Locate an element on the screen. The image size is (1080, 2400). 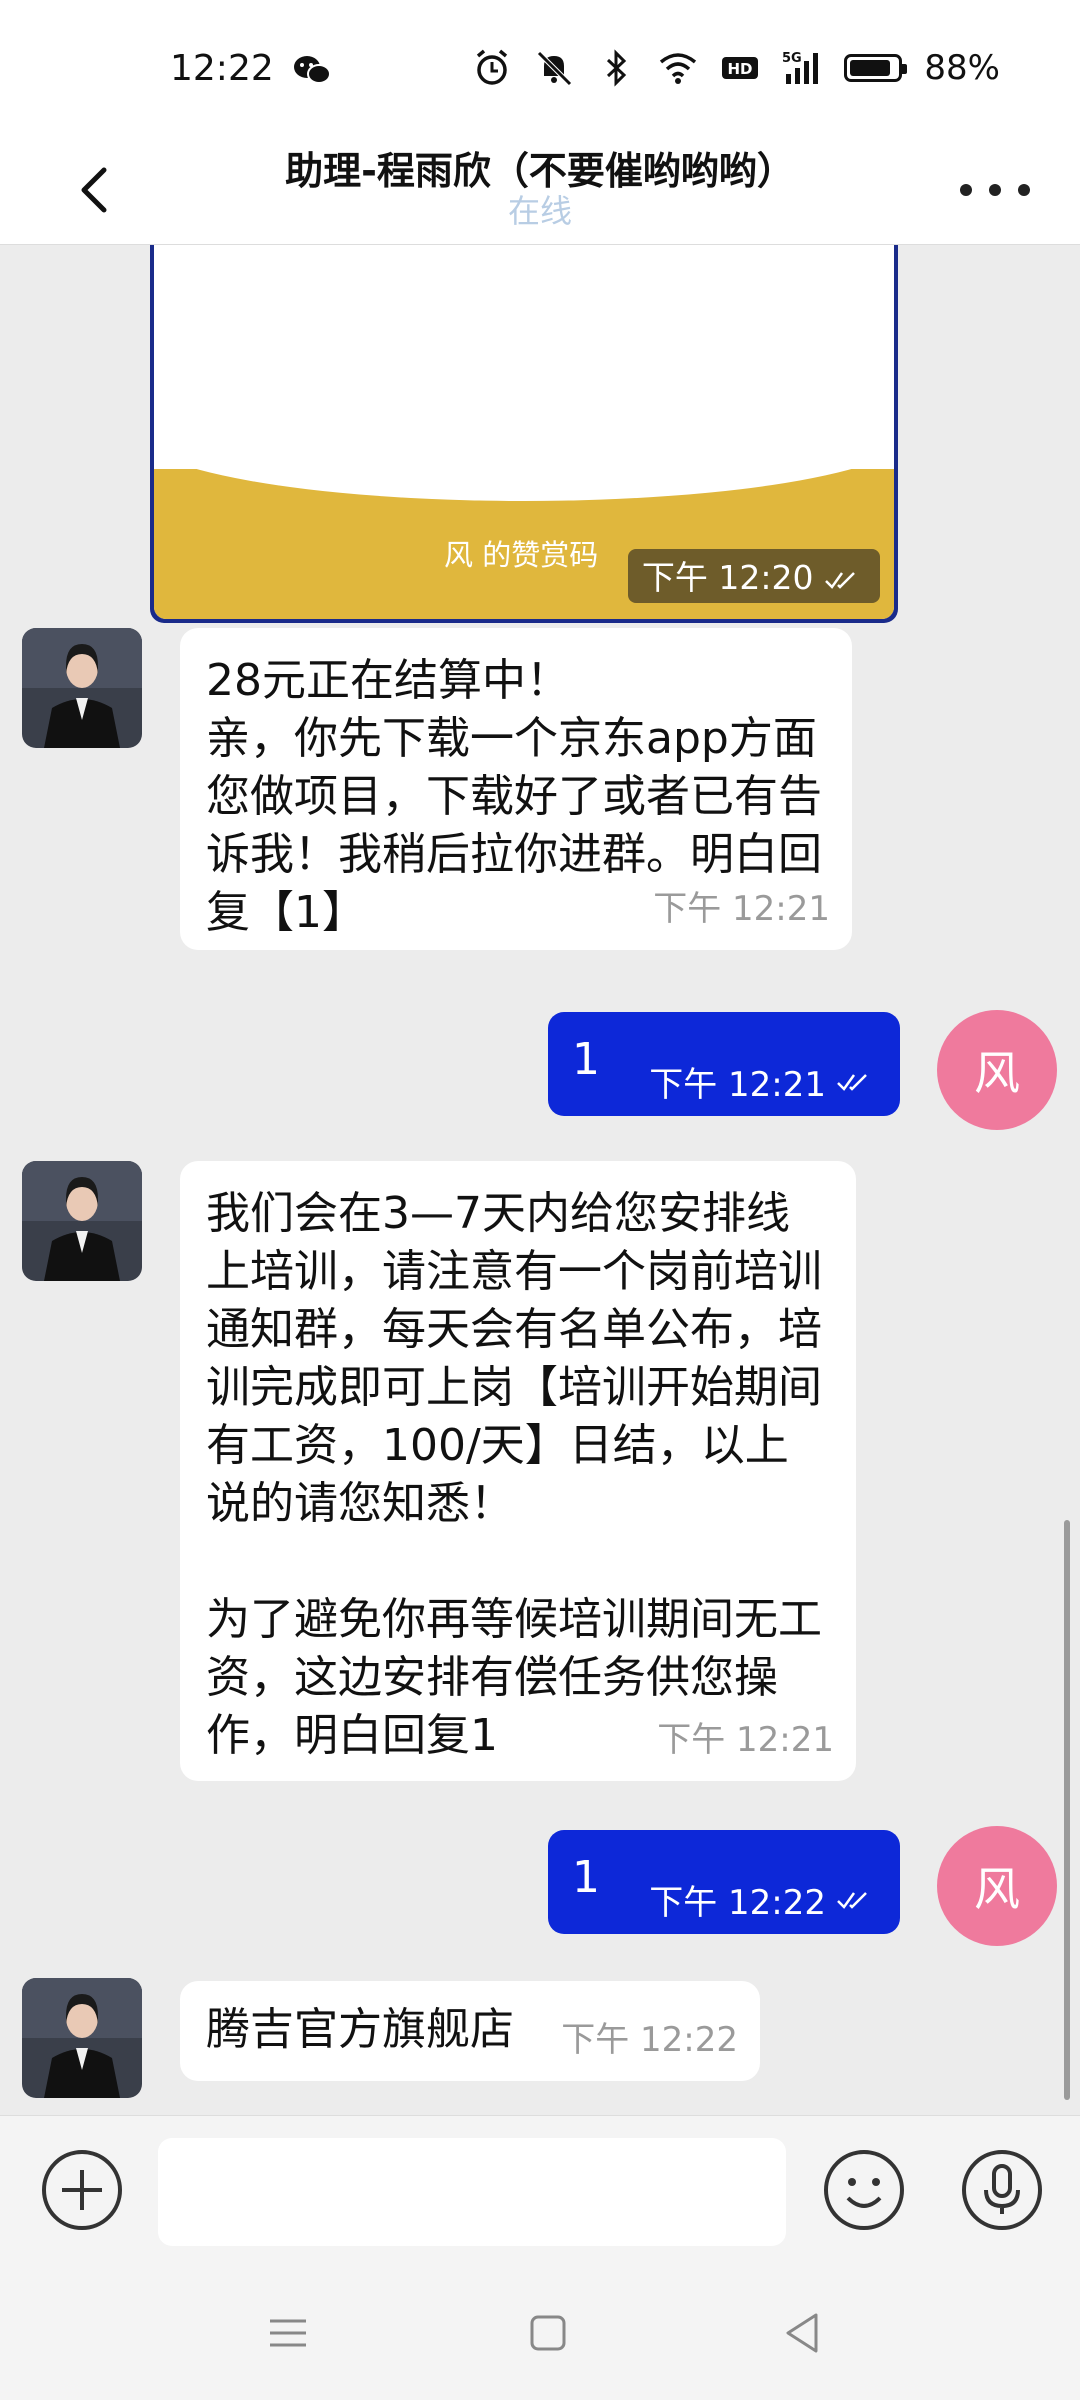
online-status: 在线 is located at coordinates (539, 211).